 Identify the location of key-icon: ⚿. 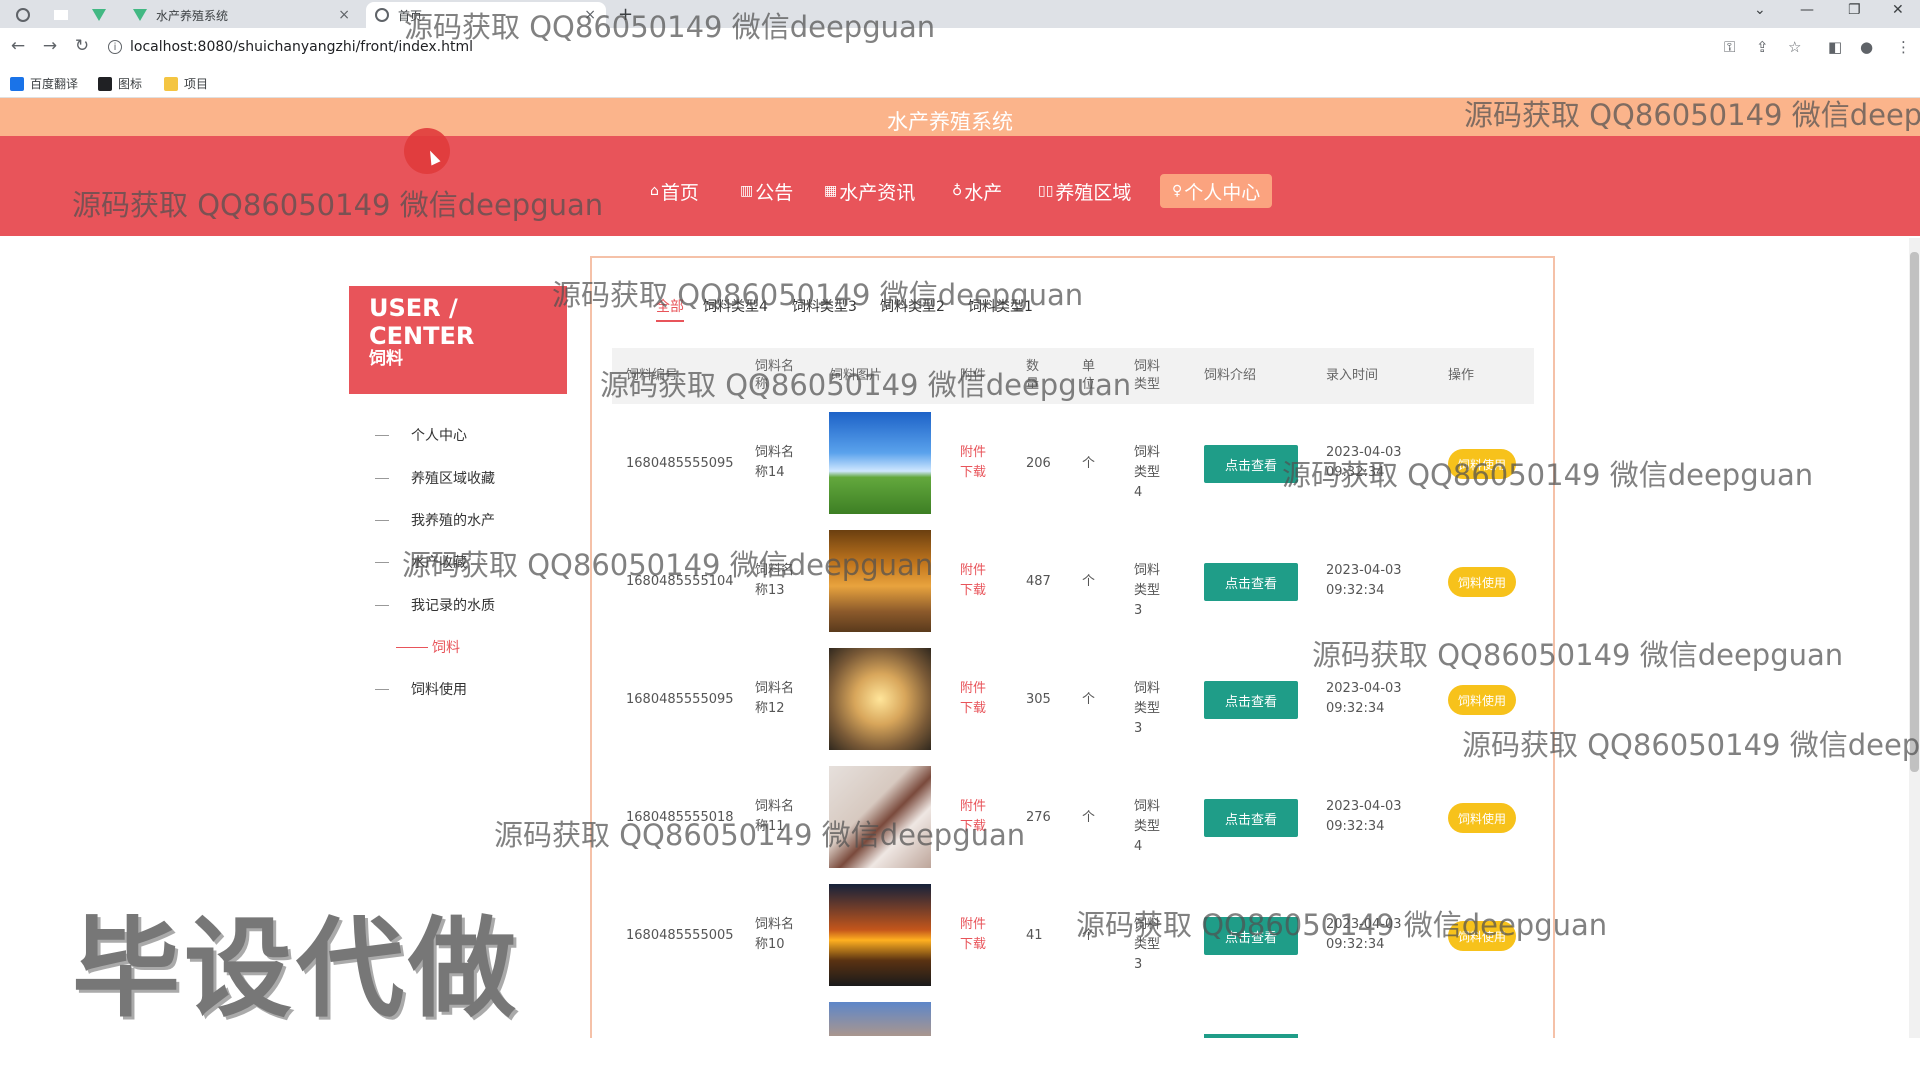
(1729, 47).